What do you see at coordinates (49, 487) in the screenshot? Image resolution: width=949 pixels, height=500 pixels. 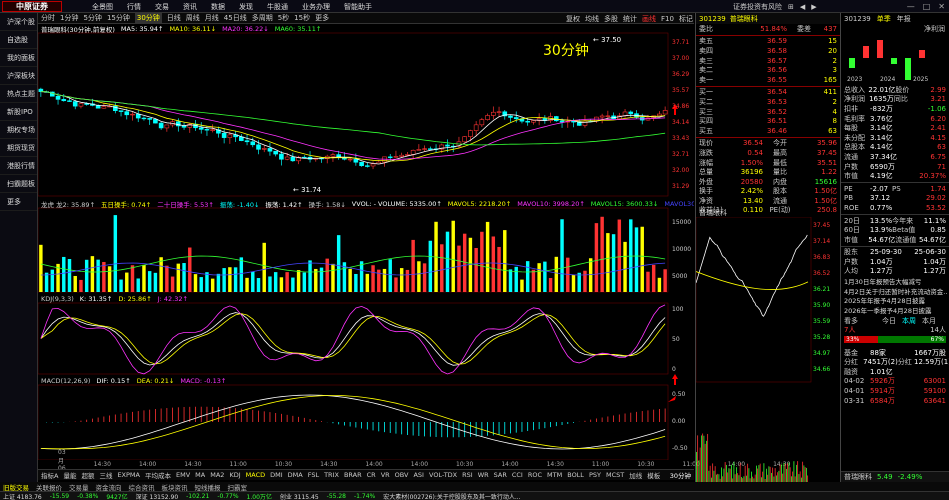 I see `panel-tab: 关联报价` at bounding box center [49, 487].